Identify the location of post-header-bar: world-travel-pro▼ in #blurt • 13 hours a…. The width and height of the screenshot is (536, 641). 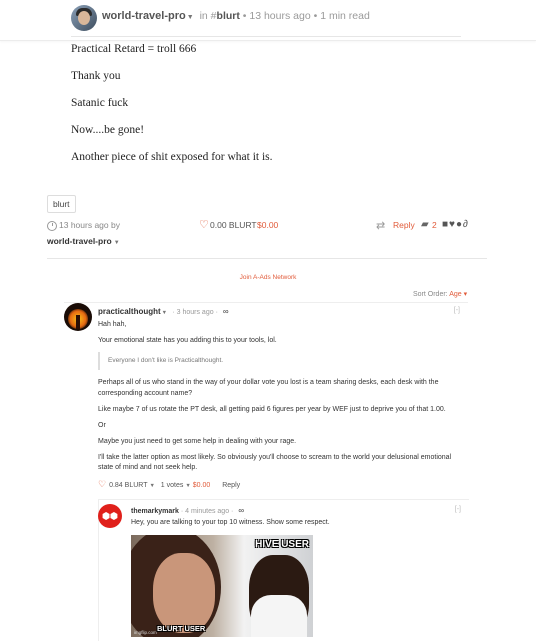
(268, 20).